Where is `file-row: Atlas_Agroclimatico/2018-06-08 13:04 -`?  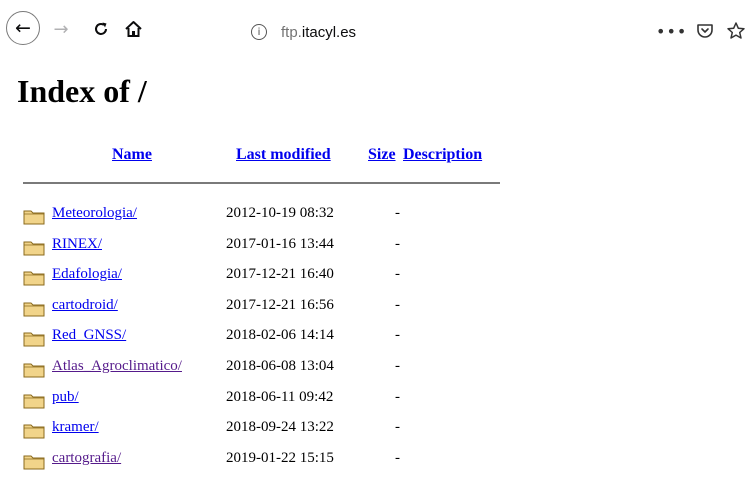 file-row: Atlas_Agroclimatico/2018-06-08 13:04 - is located at coordinates (273, 368).